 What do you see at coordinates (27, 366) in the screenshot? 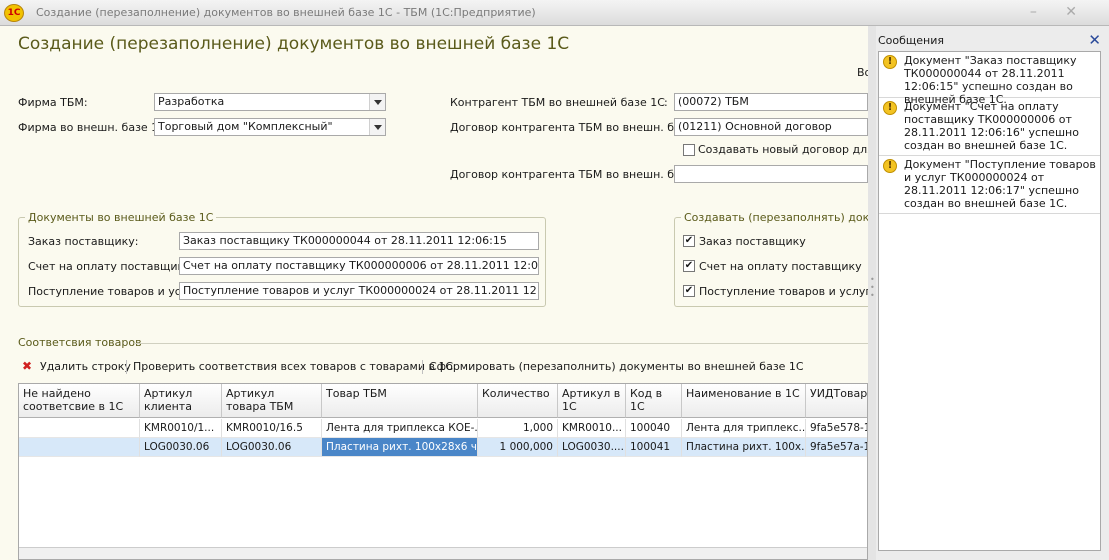
I see `delete-row-icon: ✖` at bounding box center [27, 366].